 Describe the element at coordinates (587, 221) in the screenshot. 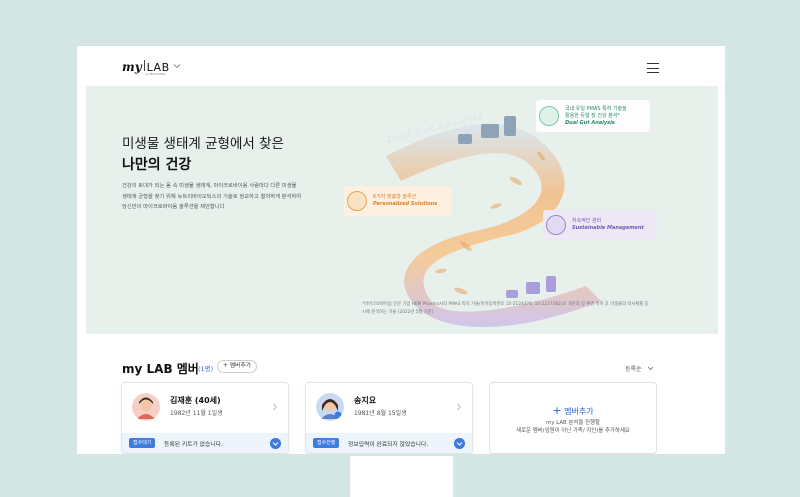

I see `badge-sust-line1: 지속적인 관리` at that location.